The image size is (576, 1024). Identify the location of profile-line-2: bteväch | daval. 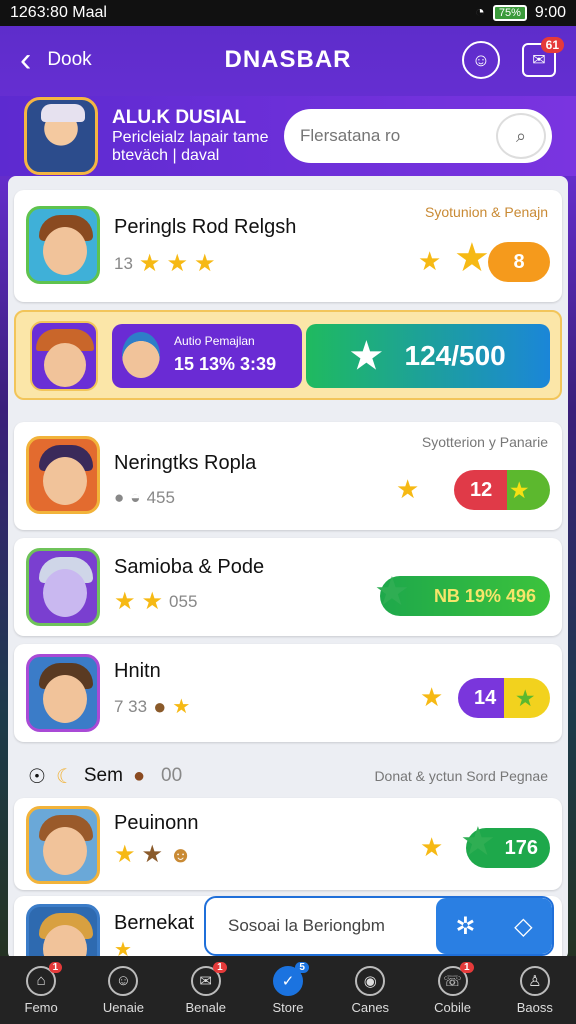
(166, 155).